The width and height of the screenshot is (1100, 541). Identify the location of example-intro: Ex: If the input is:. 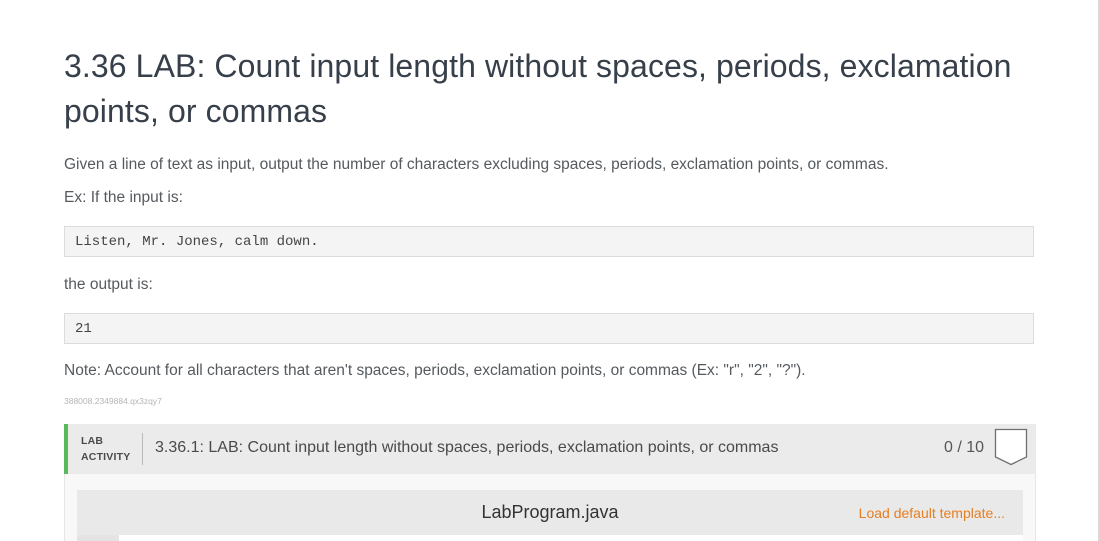
(123, 197).